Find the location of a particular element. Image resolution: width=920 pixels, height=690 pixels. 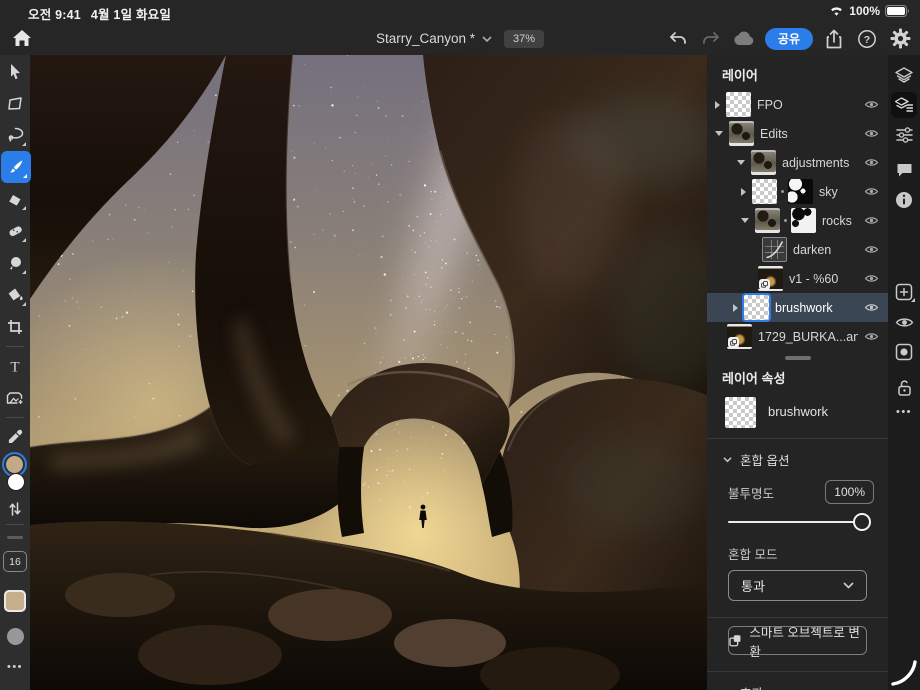

status-bar: 오전 9:41 4월 1일 화요일 100% is located at coordinates (460, 11).